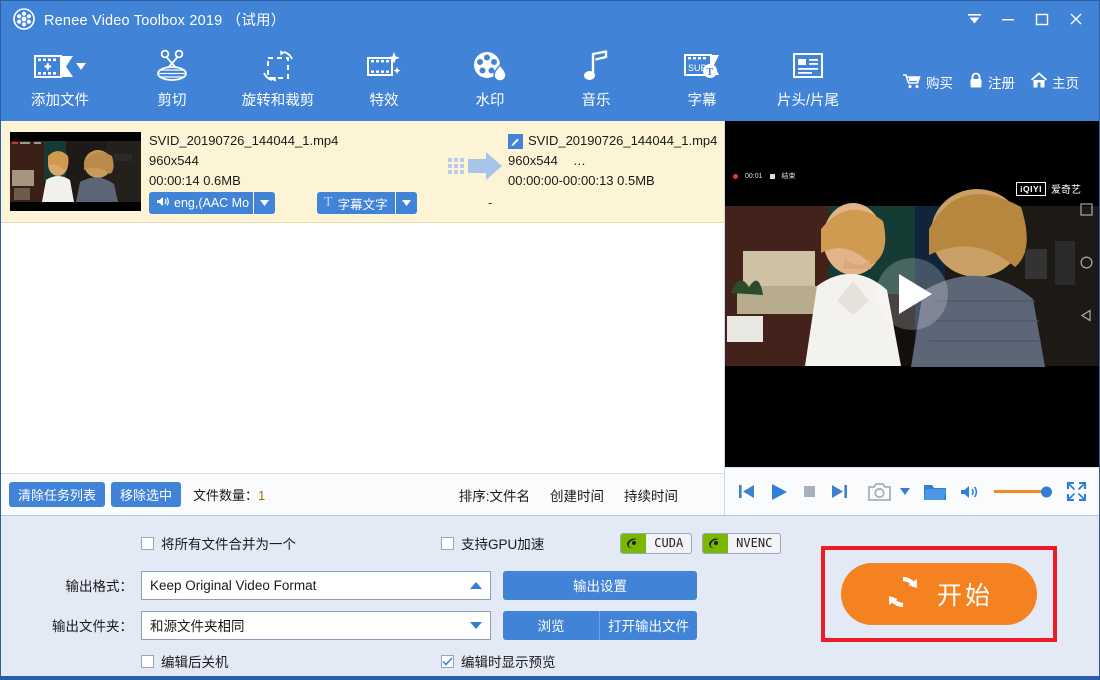  Describe the element at coordinates (935, 492) in the screenshot. I see `folder-icon` at that location.